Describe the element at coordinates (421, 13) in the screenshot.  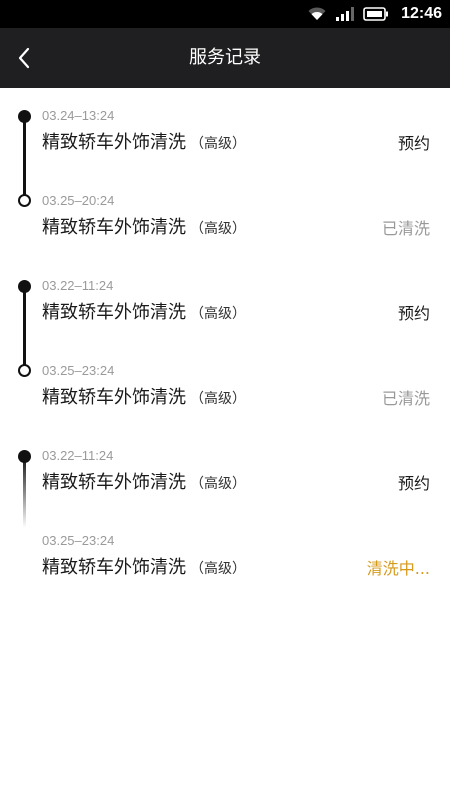
I see `status-time: 12:46` at that location.